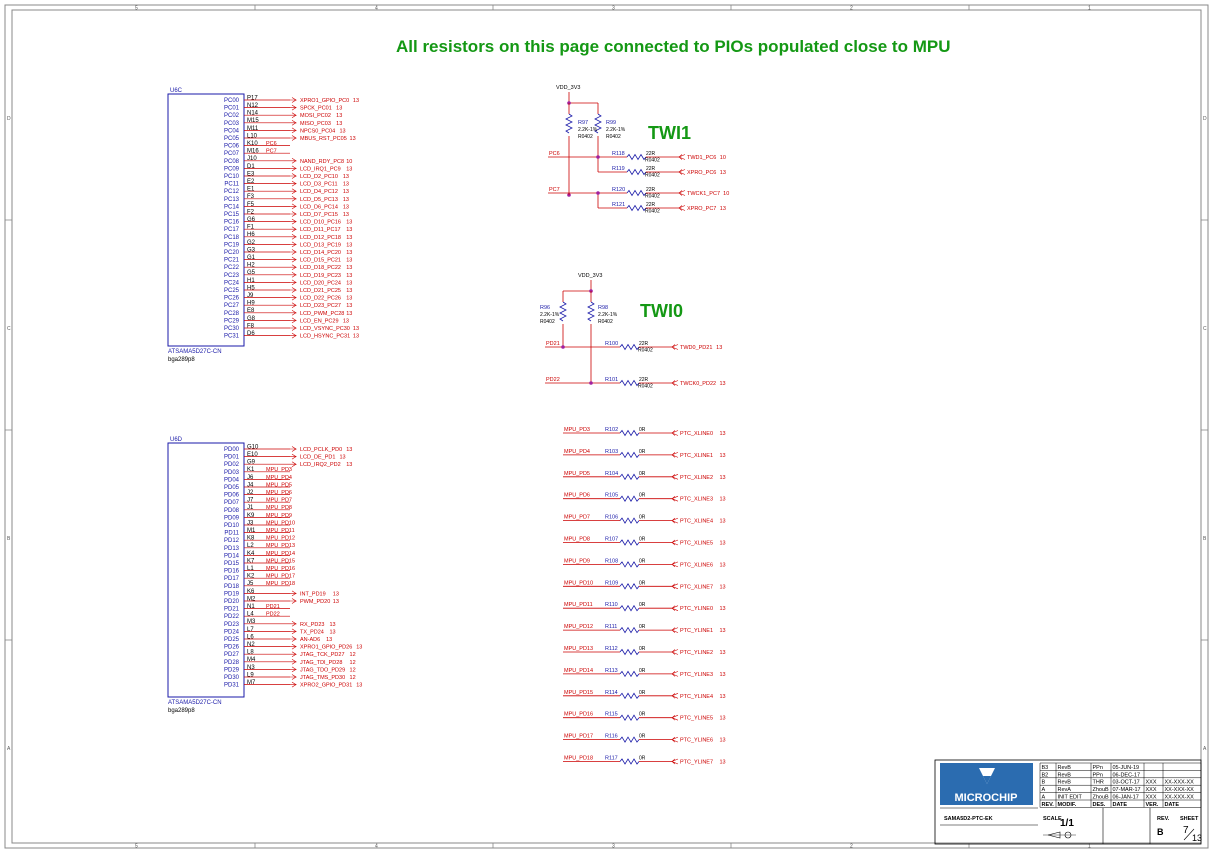  I want to click on revision-cell: XXX, so click(1151, 783).